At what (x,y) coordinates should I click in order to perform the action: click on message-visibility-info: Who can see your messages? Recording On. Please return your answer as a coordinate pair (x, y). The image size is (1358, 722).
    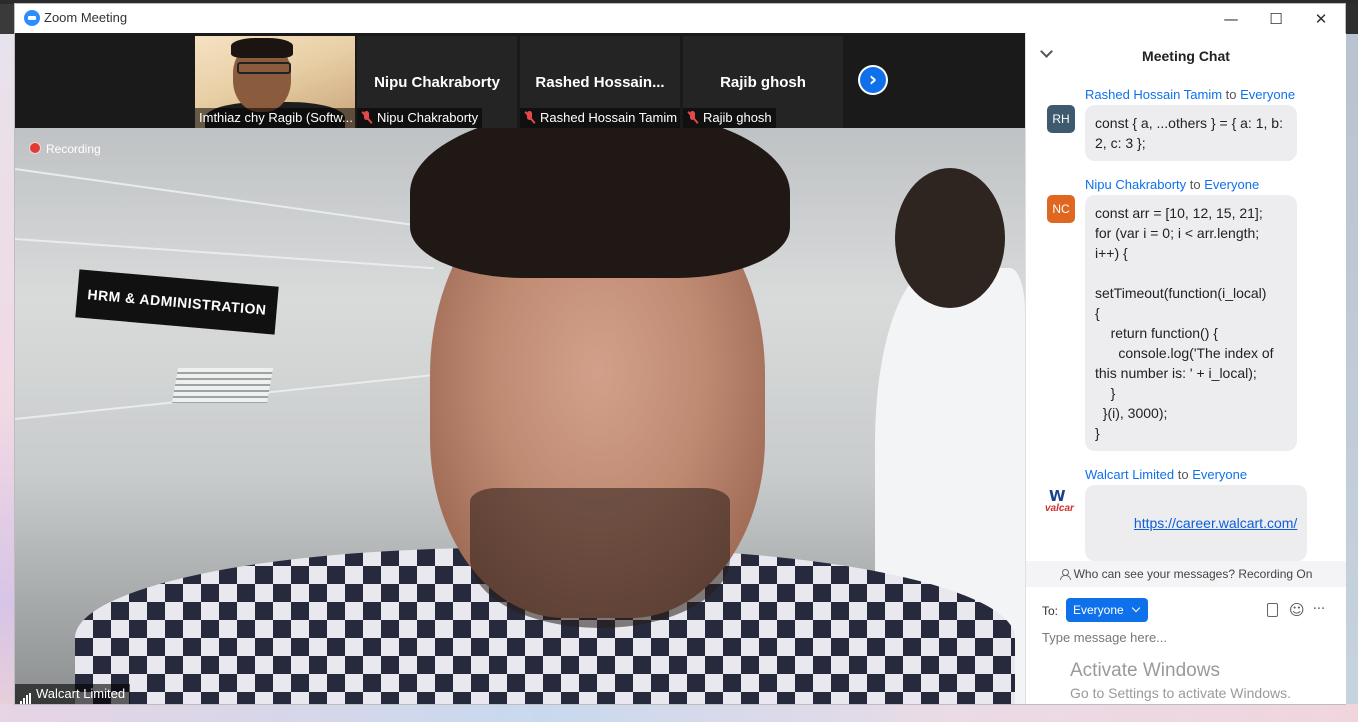
    Looking at the image, I should click on (1186, 574).